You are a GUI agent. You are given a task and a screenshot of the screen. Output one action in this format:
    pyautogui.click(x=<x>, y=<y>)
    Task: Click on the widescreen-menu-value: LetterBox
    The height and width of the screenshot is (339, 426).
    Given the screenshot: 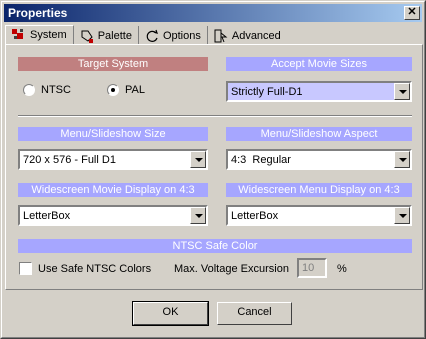 What is the action you would take?
    pyautogui.click(x=255, y=216)
    